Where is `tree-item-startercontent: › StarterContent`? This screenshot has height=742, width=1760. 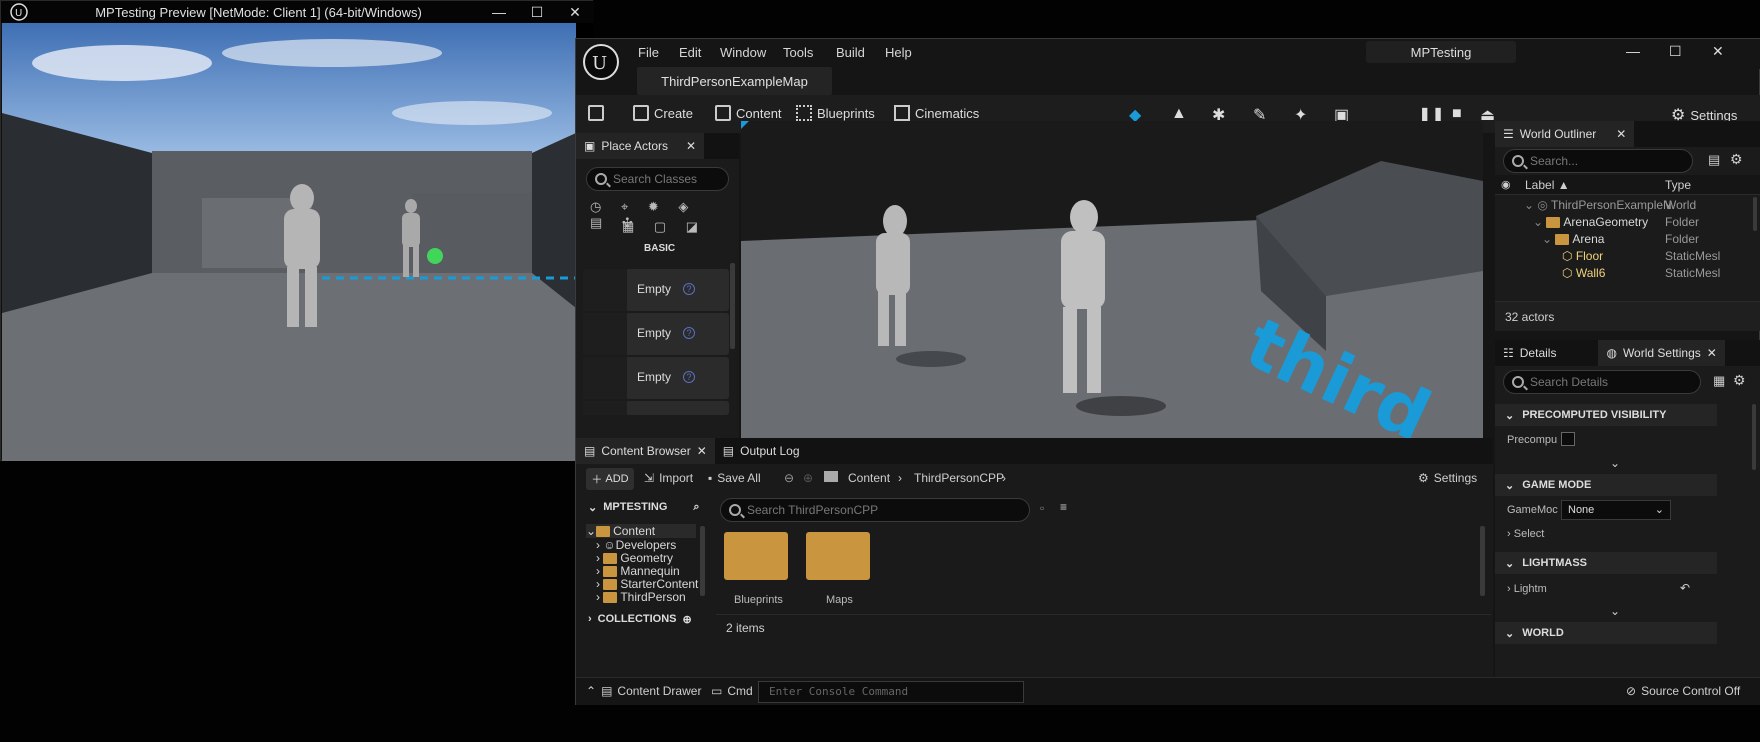
tree-item-startercontent: › StarterContent is located at coordinates (647, 584).